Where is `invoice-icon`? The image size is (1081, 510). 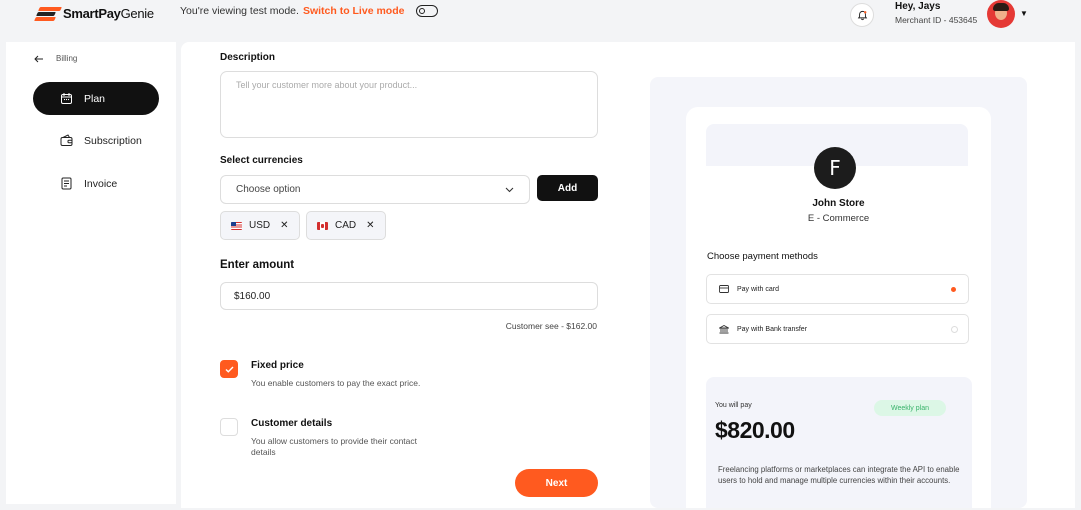 invoice-icon is located at coordinates (66, 184).